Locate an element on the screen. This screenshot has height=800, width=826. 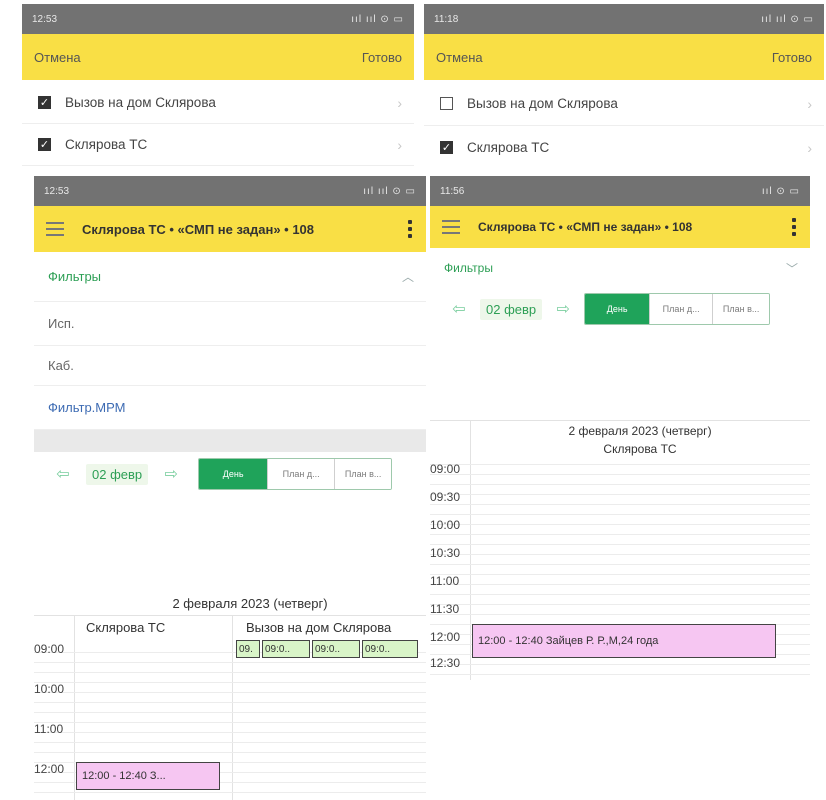
status-bar: 12:53 ııl ııl ⊙ ▭ is located at coordinates (230, 191).